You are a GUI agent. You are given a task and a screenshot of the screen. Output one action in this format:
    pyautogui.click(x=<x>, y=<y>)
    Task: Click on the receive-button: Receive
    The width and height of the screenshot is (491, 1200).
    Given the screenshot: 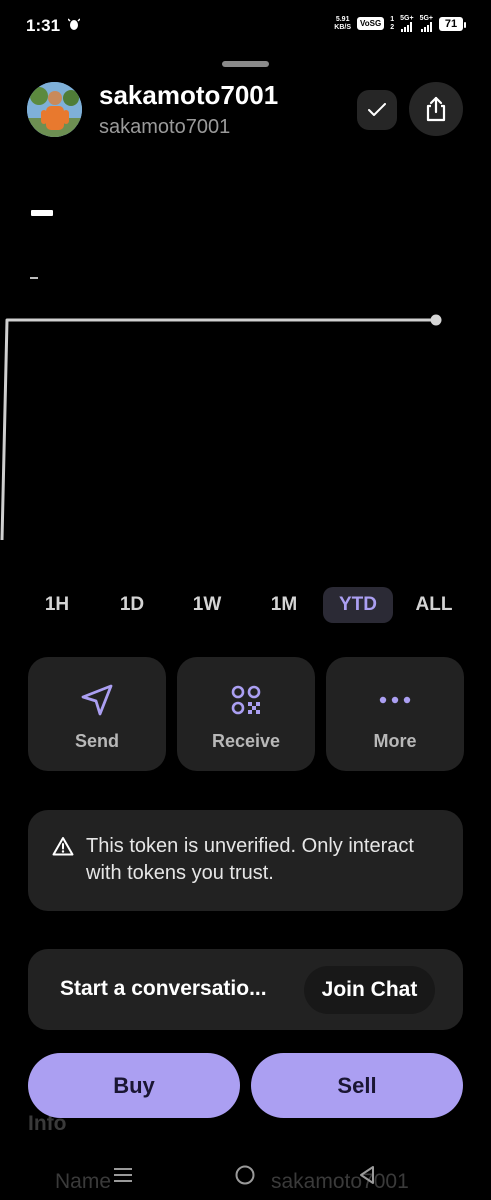 What is the action you would take?
    pyautogui.click(x=246, y=714)
    